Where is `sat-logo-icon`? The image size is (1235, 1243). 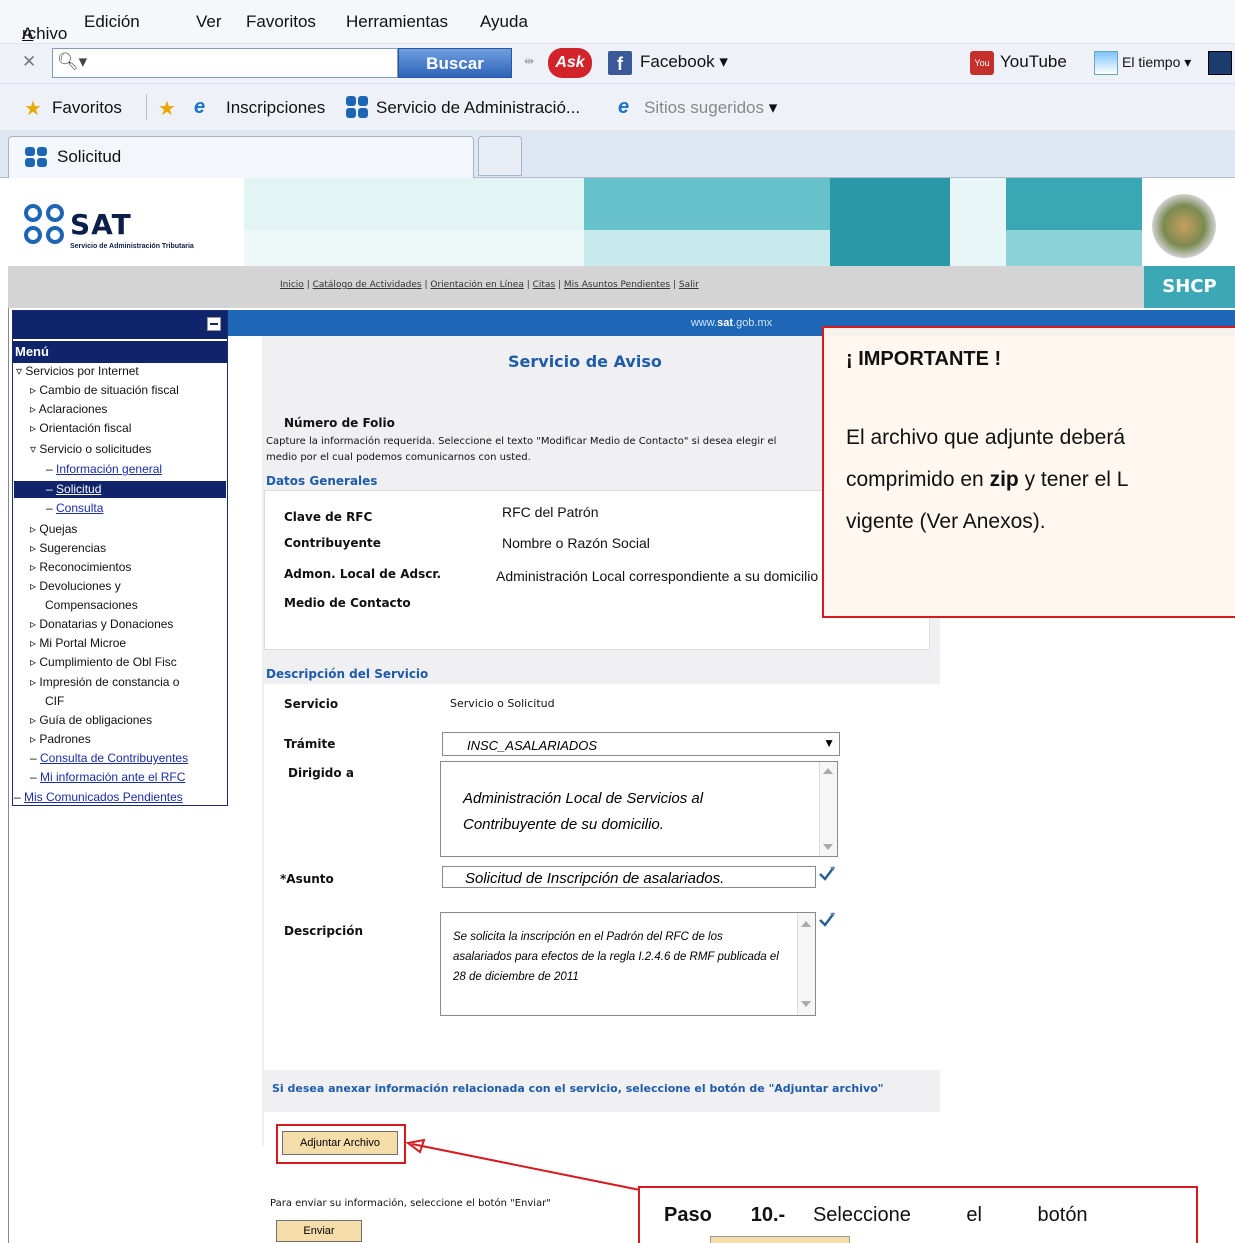 sat-logo-icon is located at coordinates (46, 226).